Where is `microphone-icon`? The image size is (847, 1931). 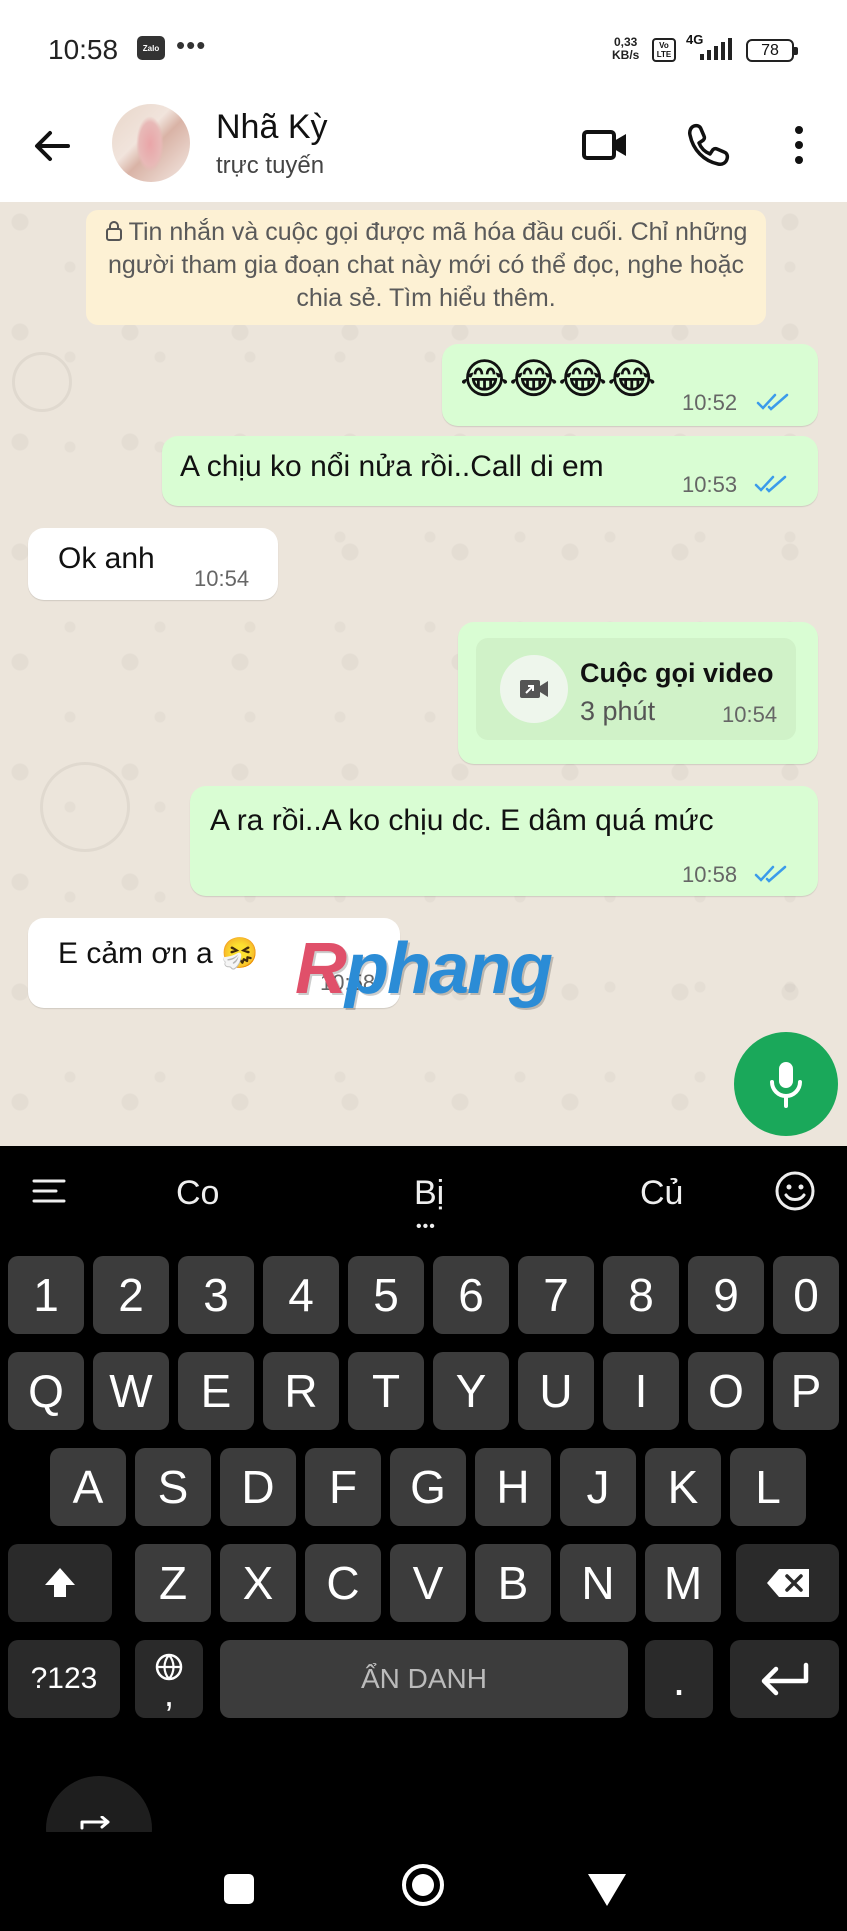 microphone-icon is located at coordinates (786, 1085).